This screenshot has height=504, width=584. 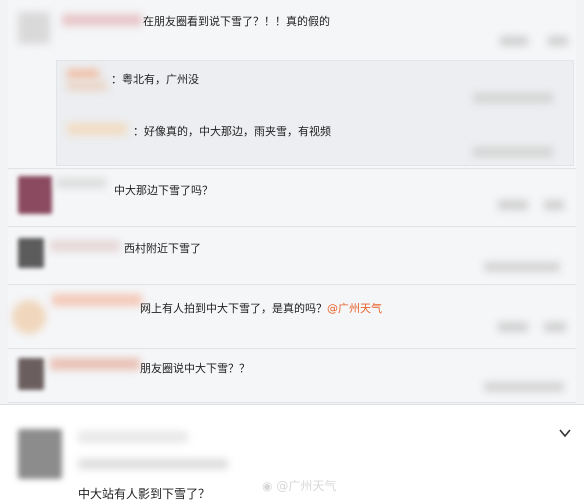 What do you see at coordinates (267, 486) in the screenshot?
I see `weibo-icon: ◉` at bounding box center [267, 486].